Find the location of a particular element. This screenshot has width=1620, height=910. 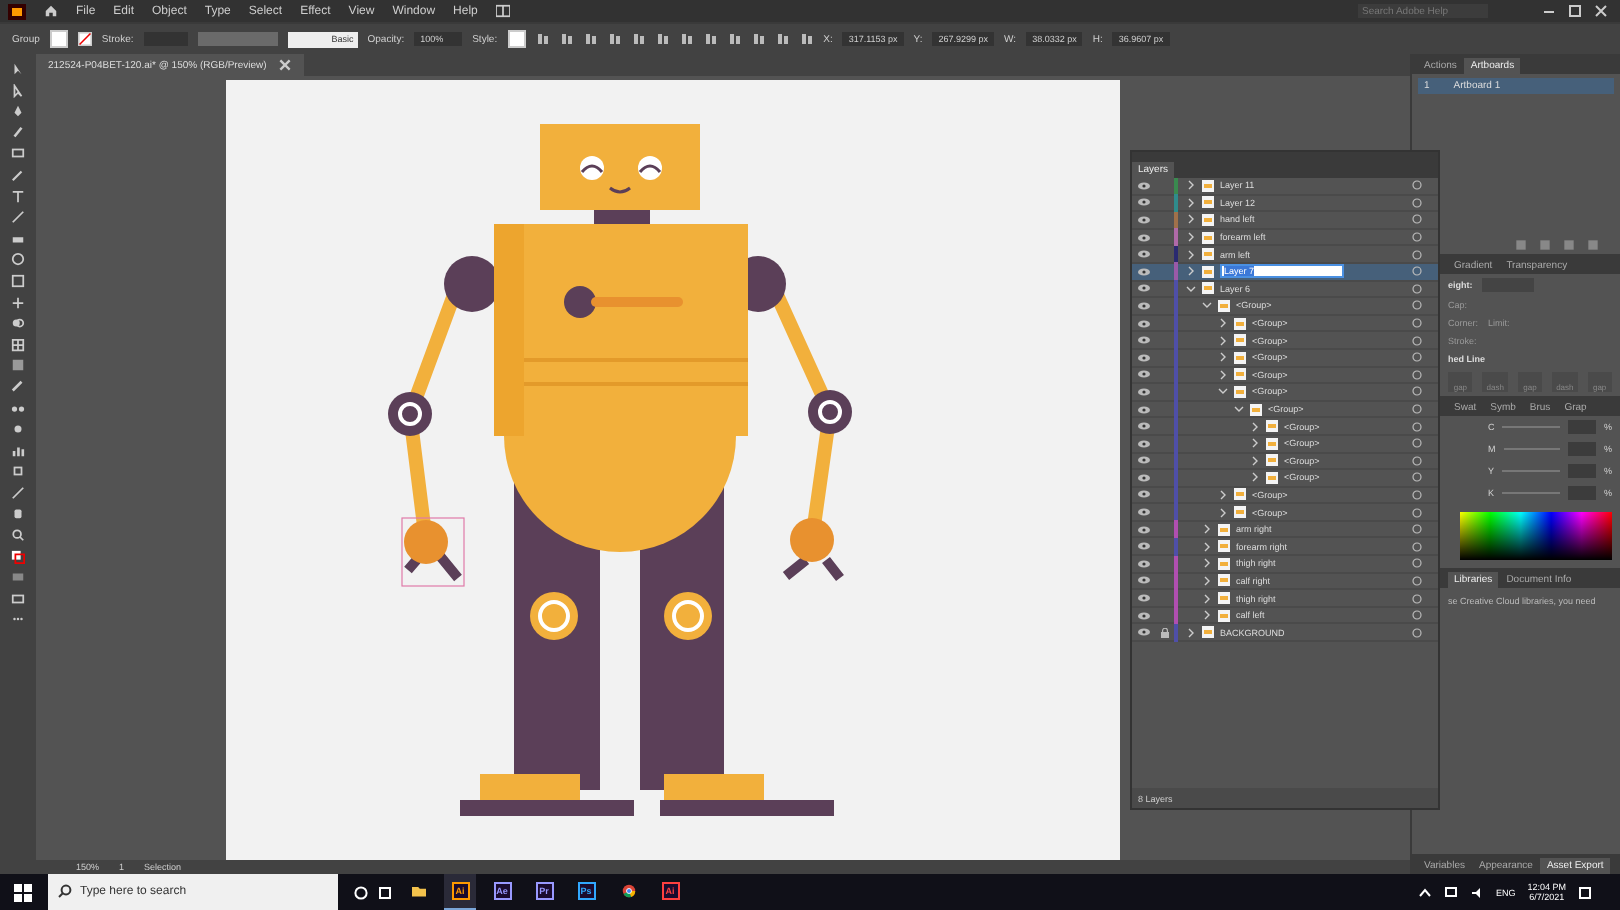

workspace-icon is located at coordinates (502, 11).